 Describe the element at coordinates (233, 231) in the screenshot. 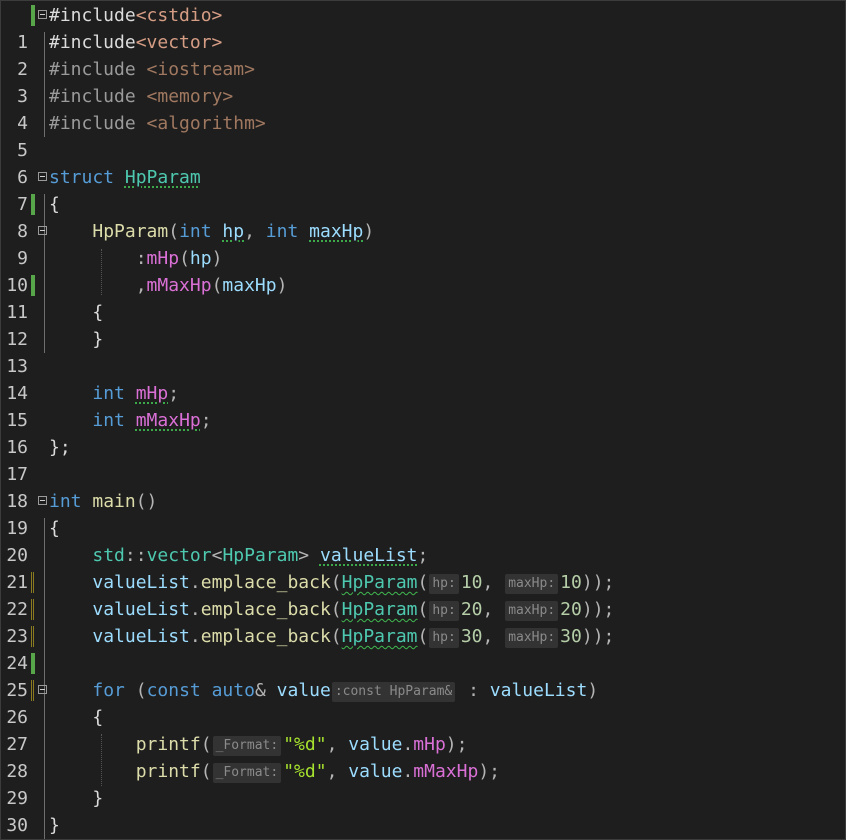

I see `param-name: hp` at that location.